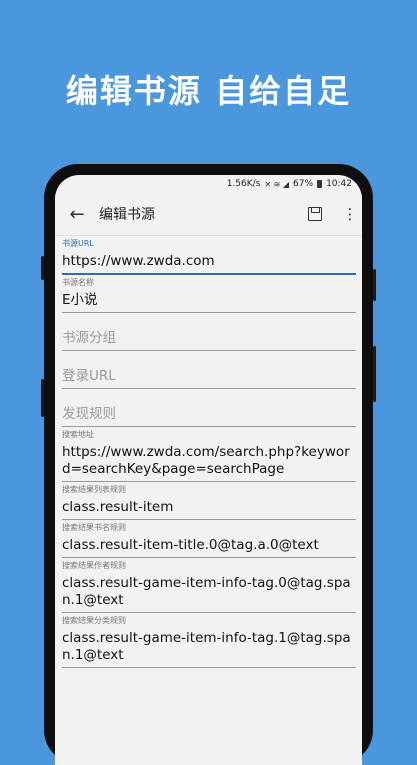  I want to click on discover-rule-field: 发现规则, so click(209, 408).